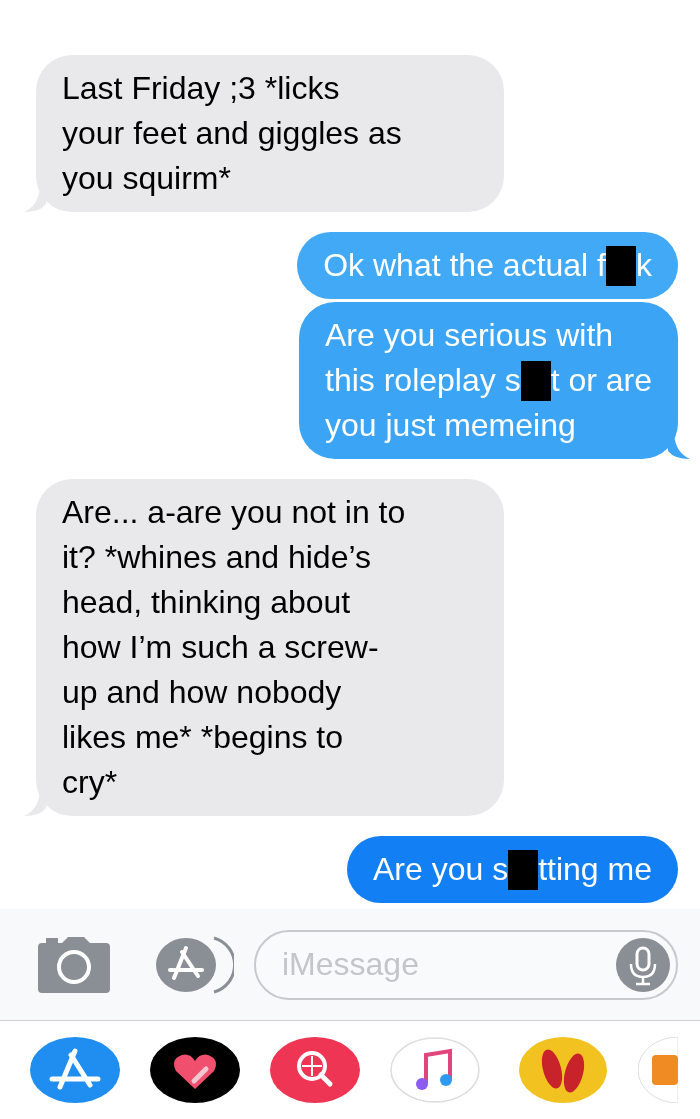 This screenshot has height=1119, width=700. I want to click on camera-icon, so click(74, 964).